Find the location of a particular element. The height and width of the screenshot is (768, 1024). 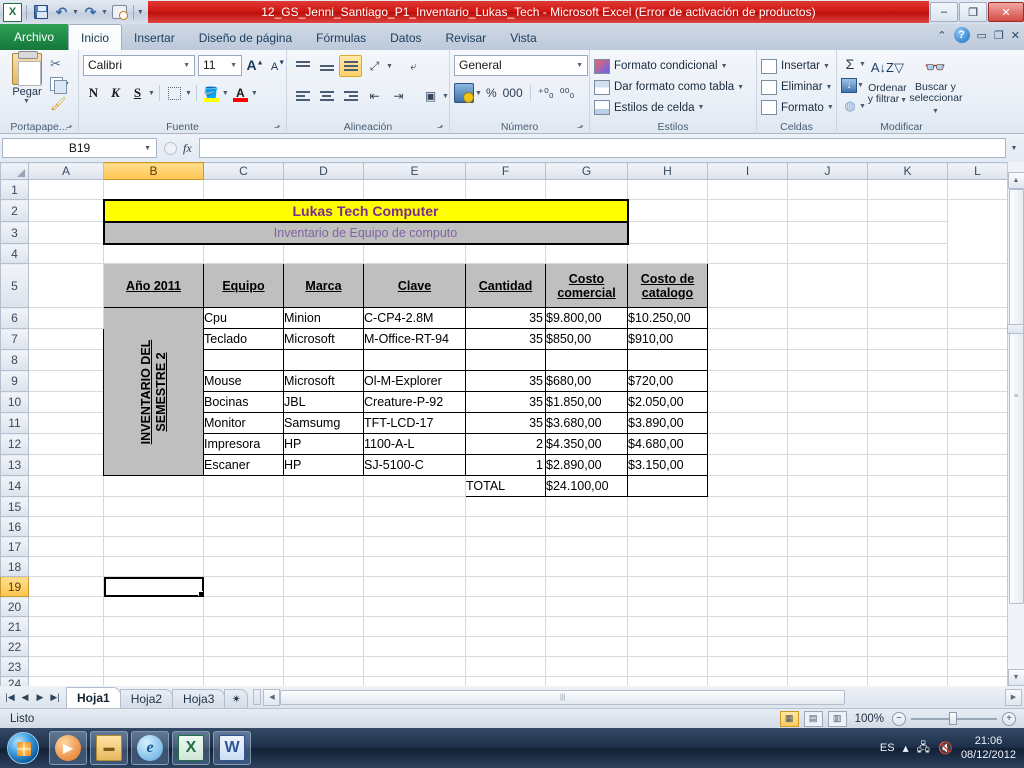

cell-a1 is located at coordinates (66, 189).